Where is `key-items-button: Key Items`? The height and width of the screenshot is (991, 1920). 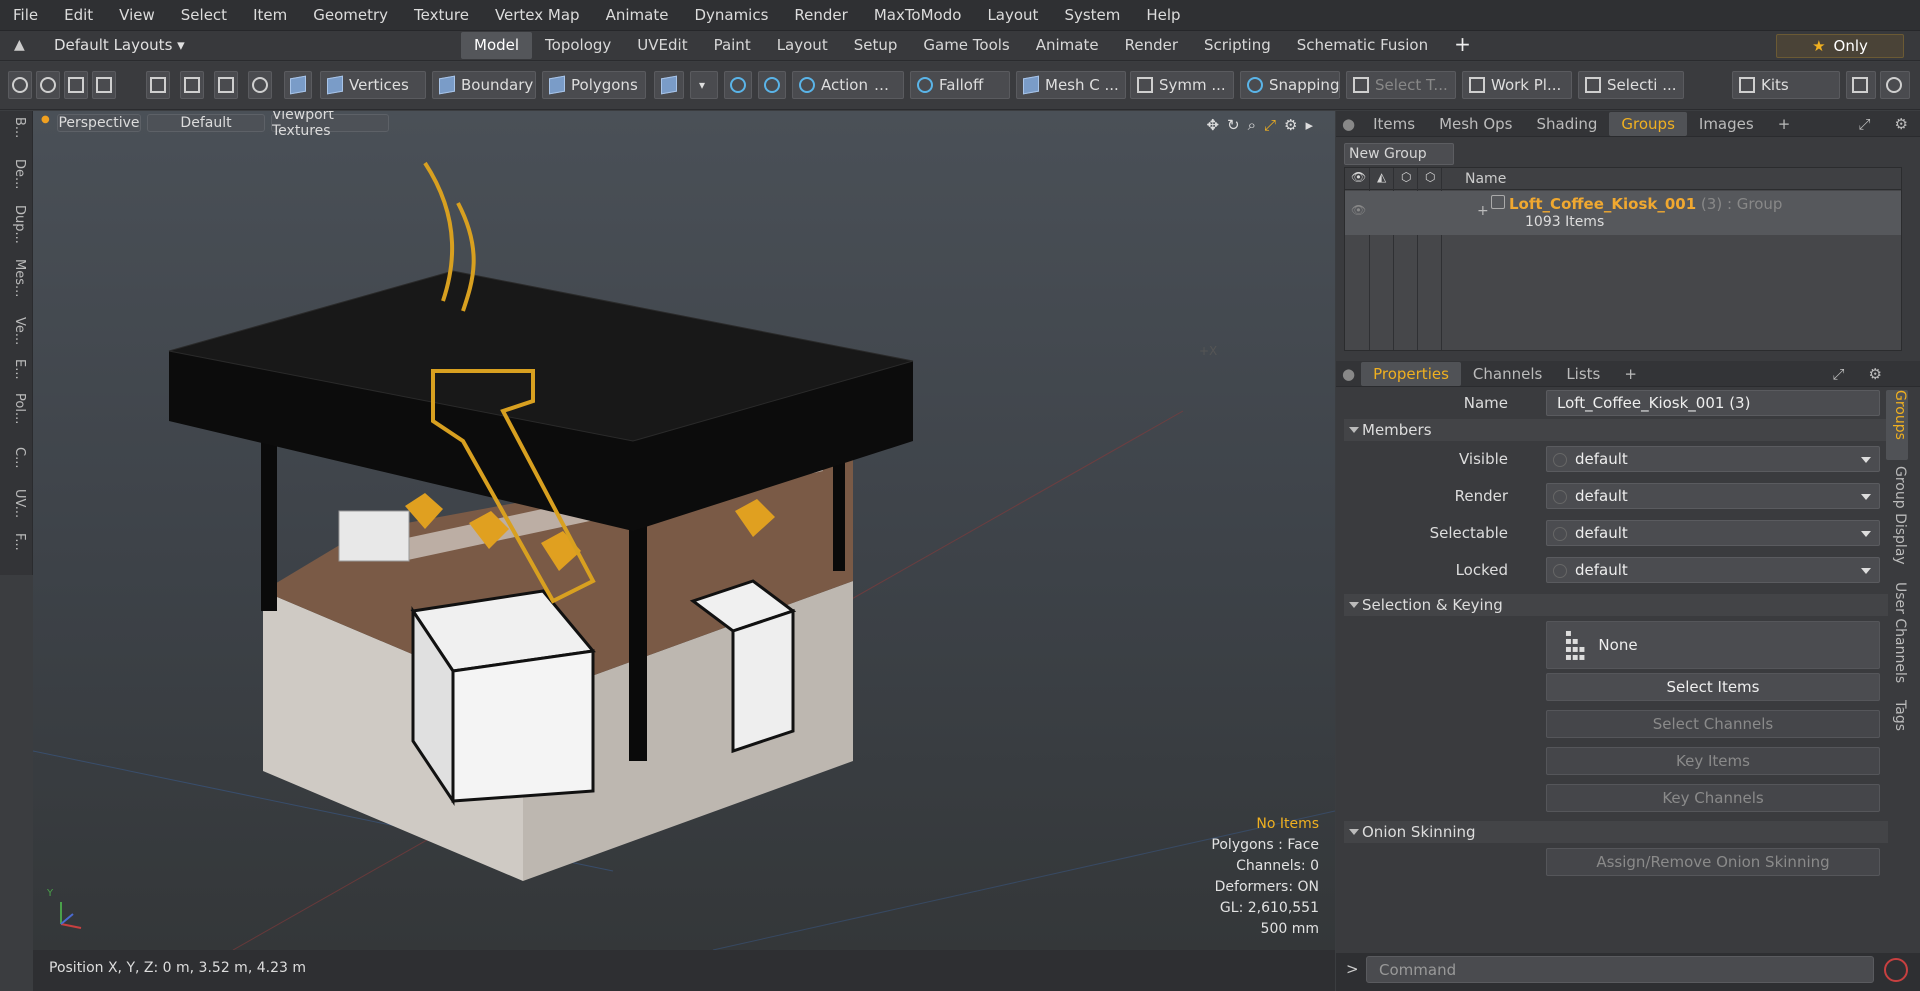
key-items-button: Key Items is located at coordinates (1713, 761).